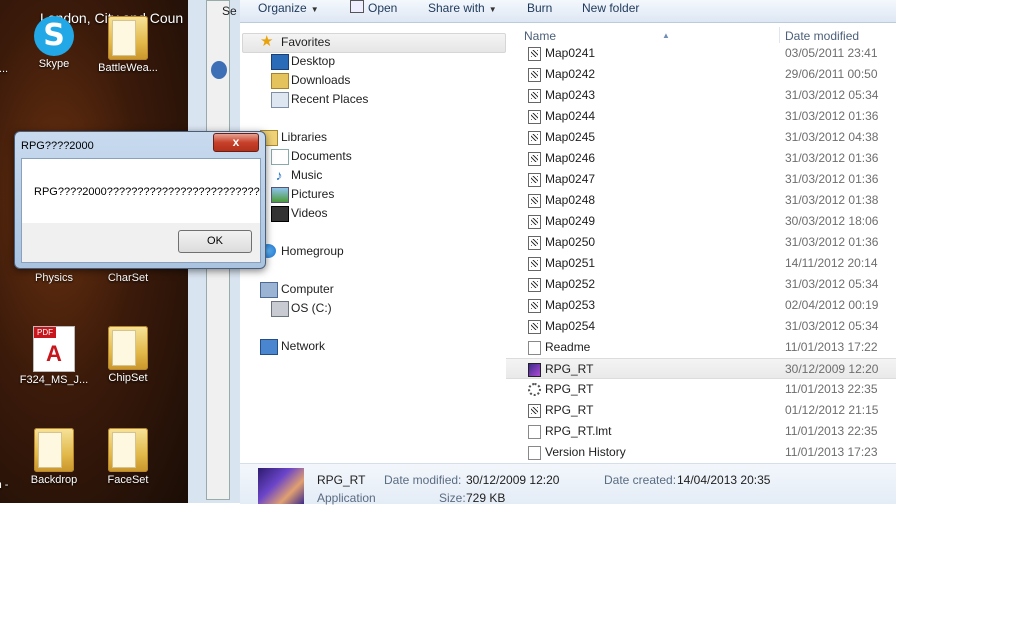  Describe the element at coordinates (701, 137) in the screenshot. I see `file-row: Map0245 31/03/2012 04:38` at that location.